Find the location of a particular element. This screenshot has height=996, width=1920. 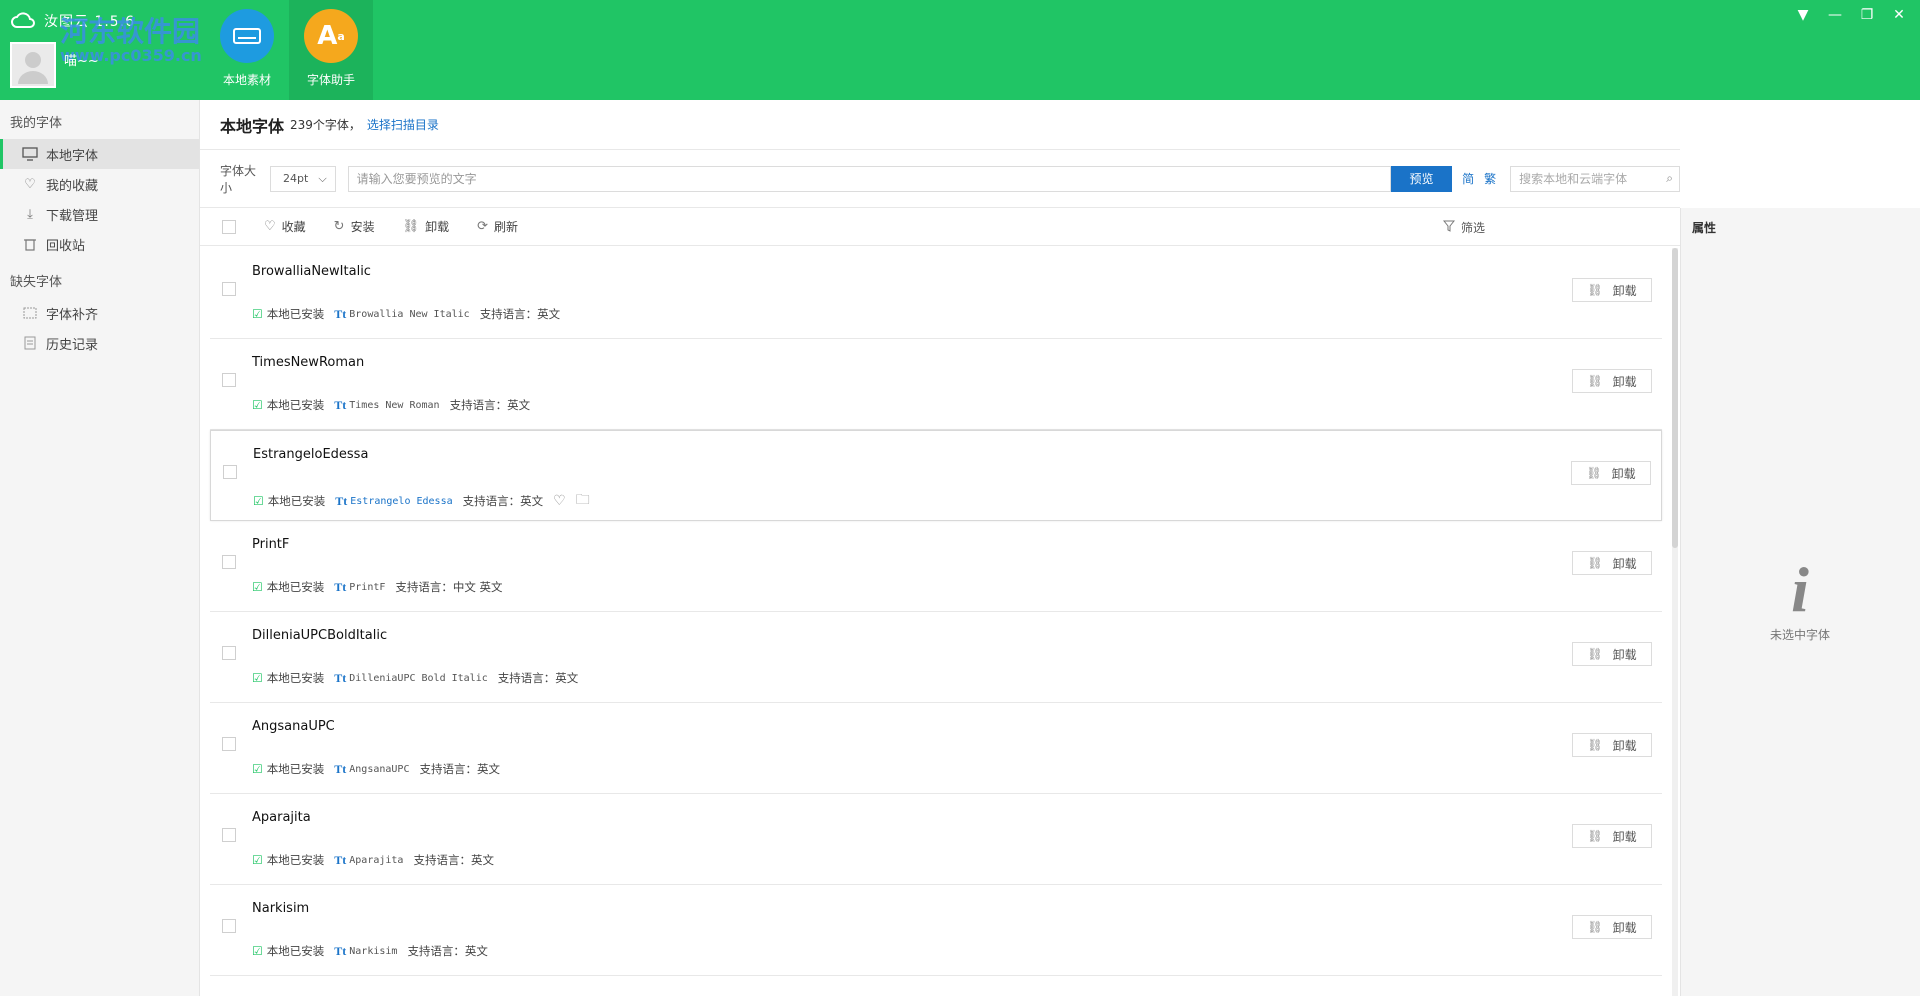

favorite-tool: ♡ 收藏 is located at coordinates (285, 226).